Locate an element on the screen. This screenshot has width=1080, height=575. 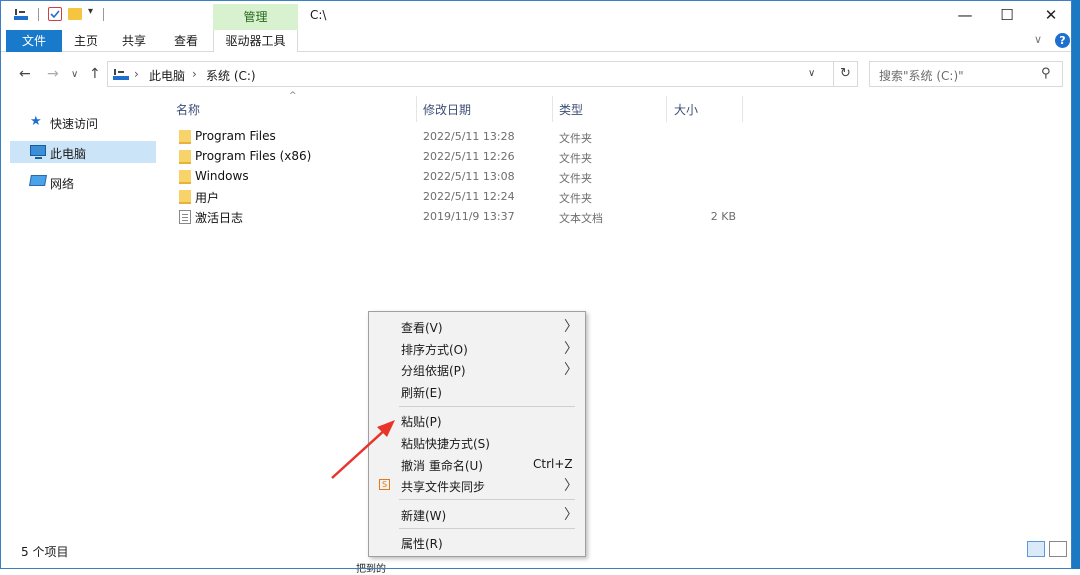
file-row: 激活日志 2019/11/9 13:37 文本文档 2 KB is located at coordinates (460, 217).